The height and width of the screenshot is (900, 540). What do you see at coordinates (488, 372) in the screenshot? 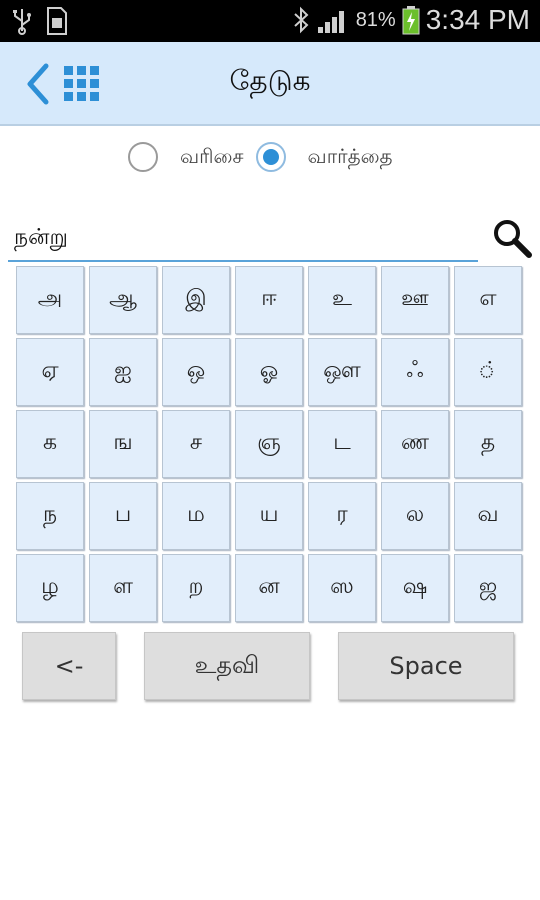
I see `keyboard-key: ்` at bounding box center [488, 372].